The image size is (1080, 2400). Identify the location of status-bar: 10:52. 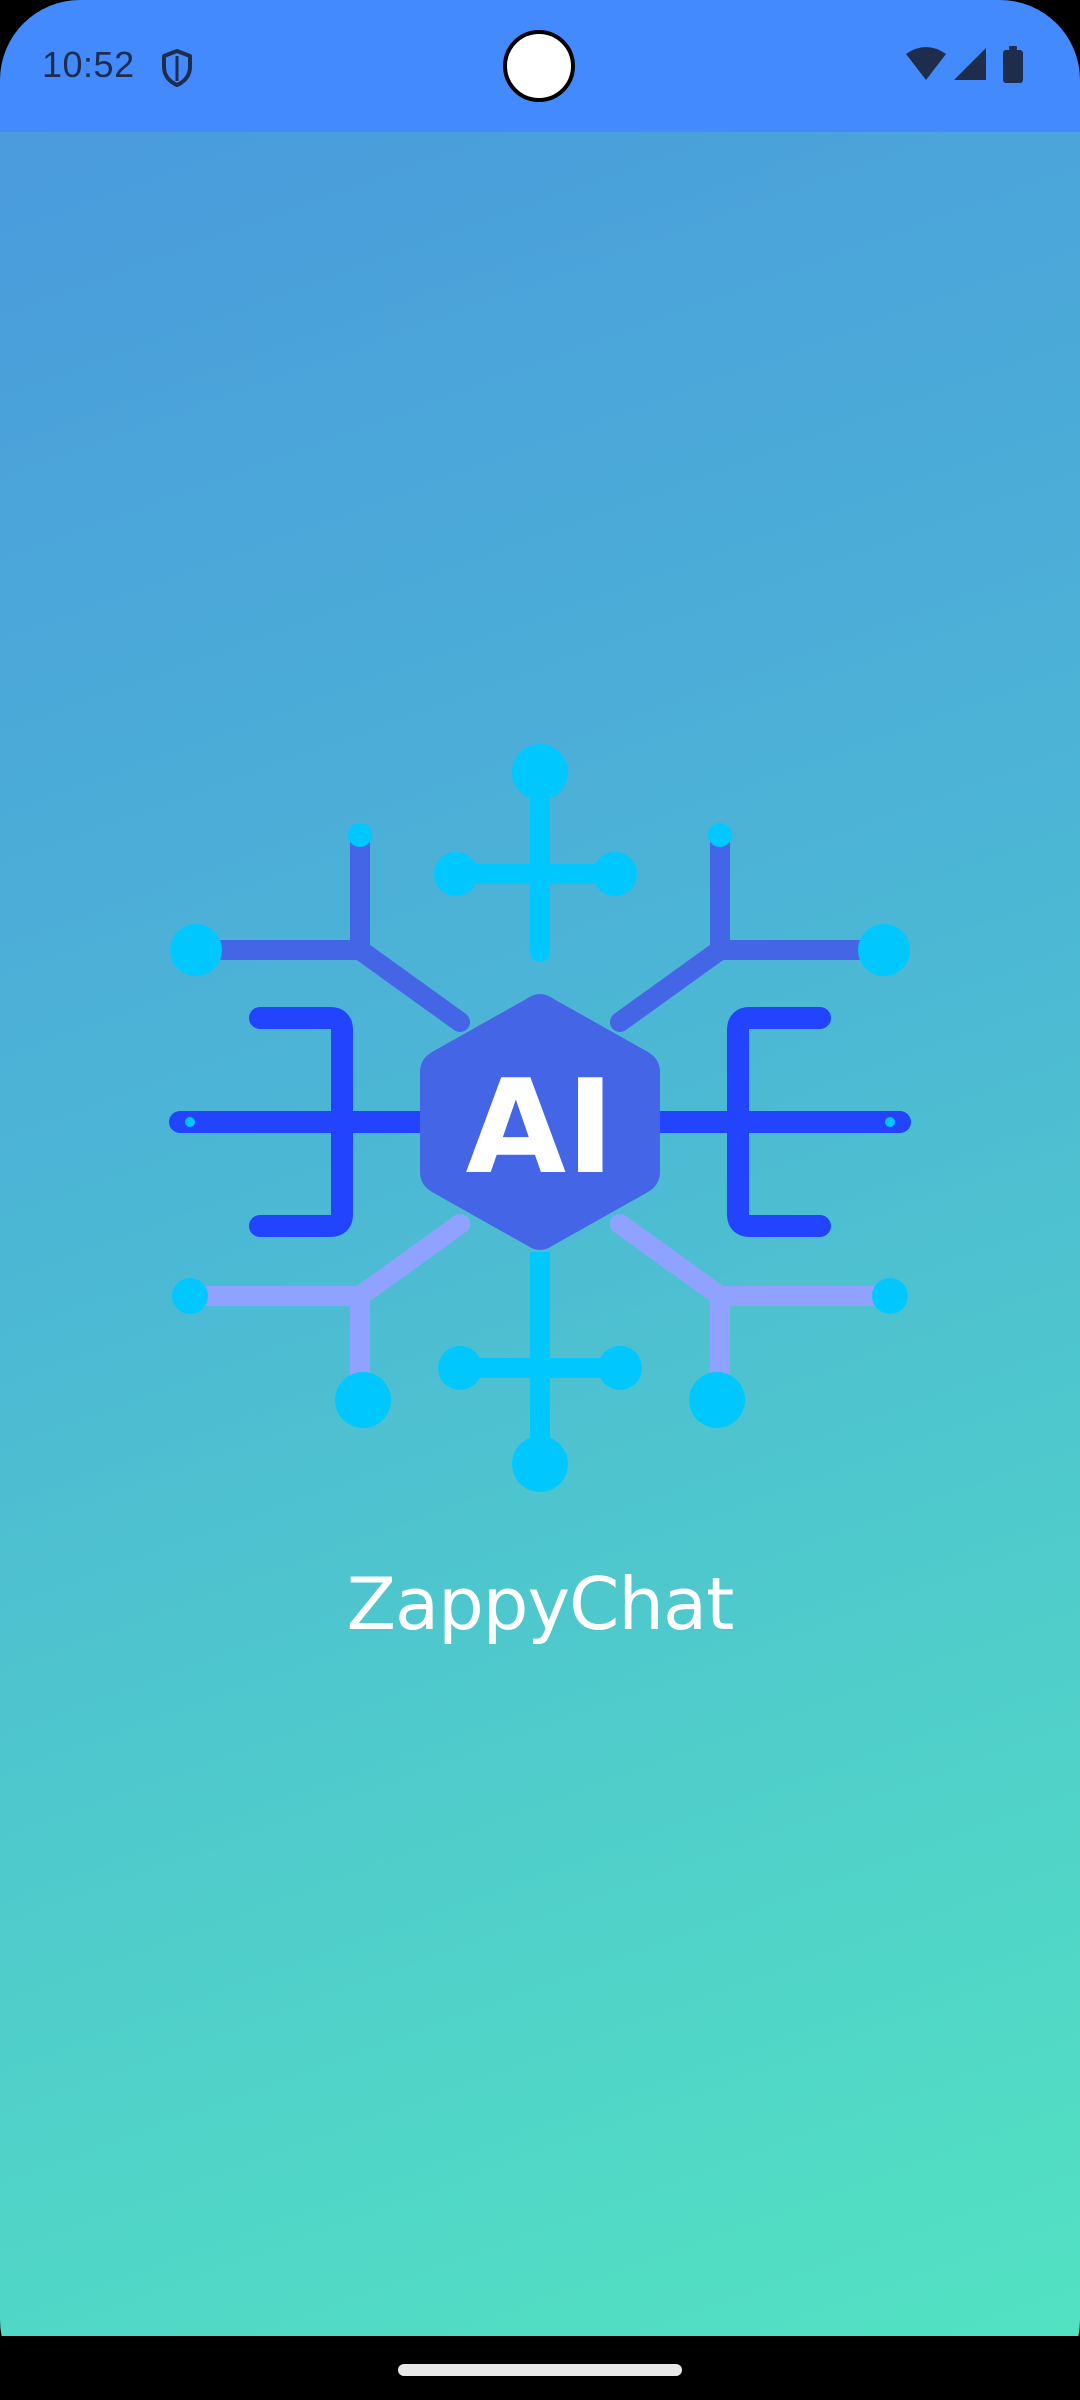
(540, 66).